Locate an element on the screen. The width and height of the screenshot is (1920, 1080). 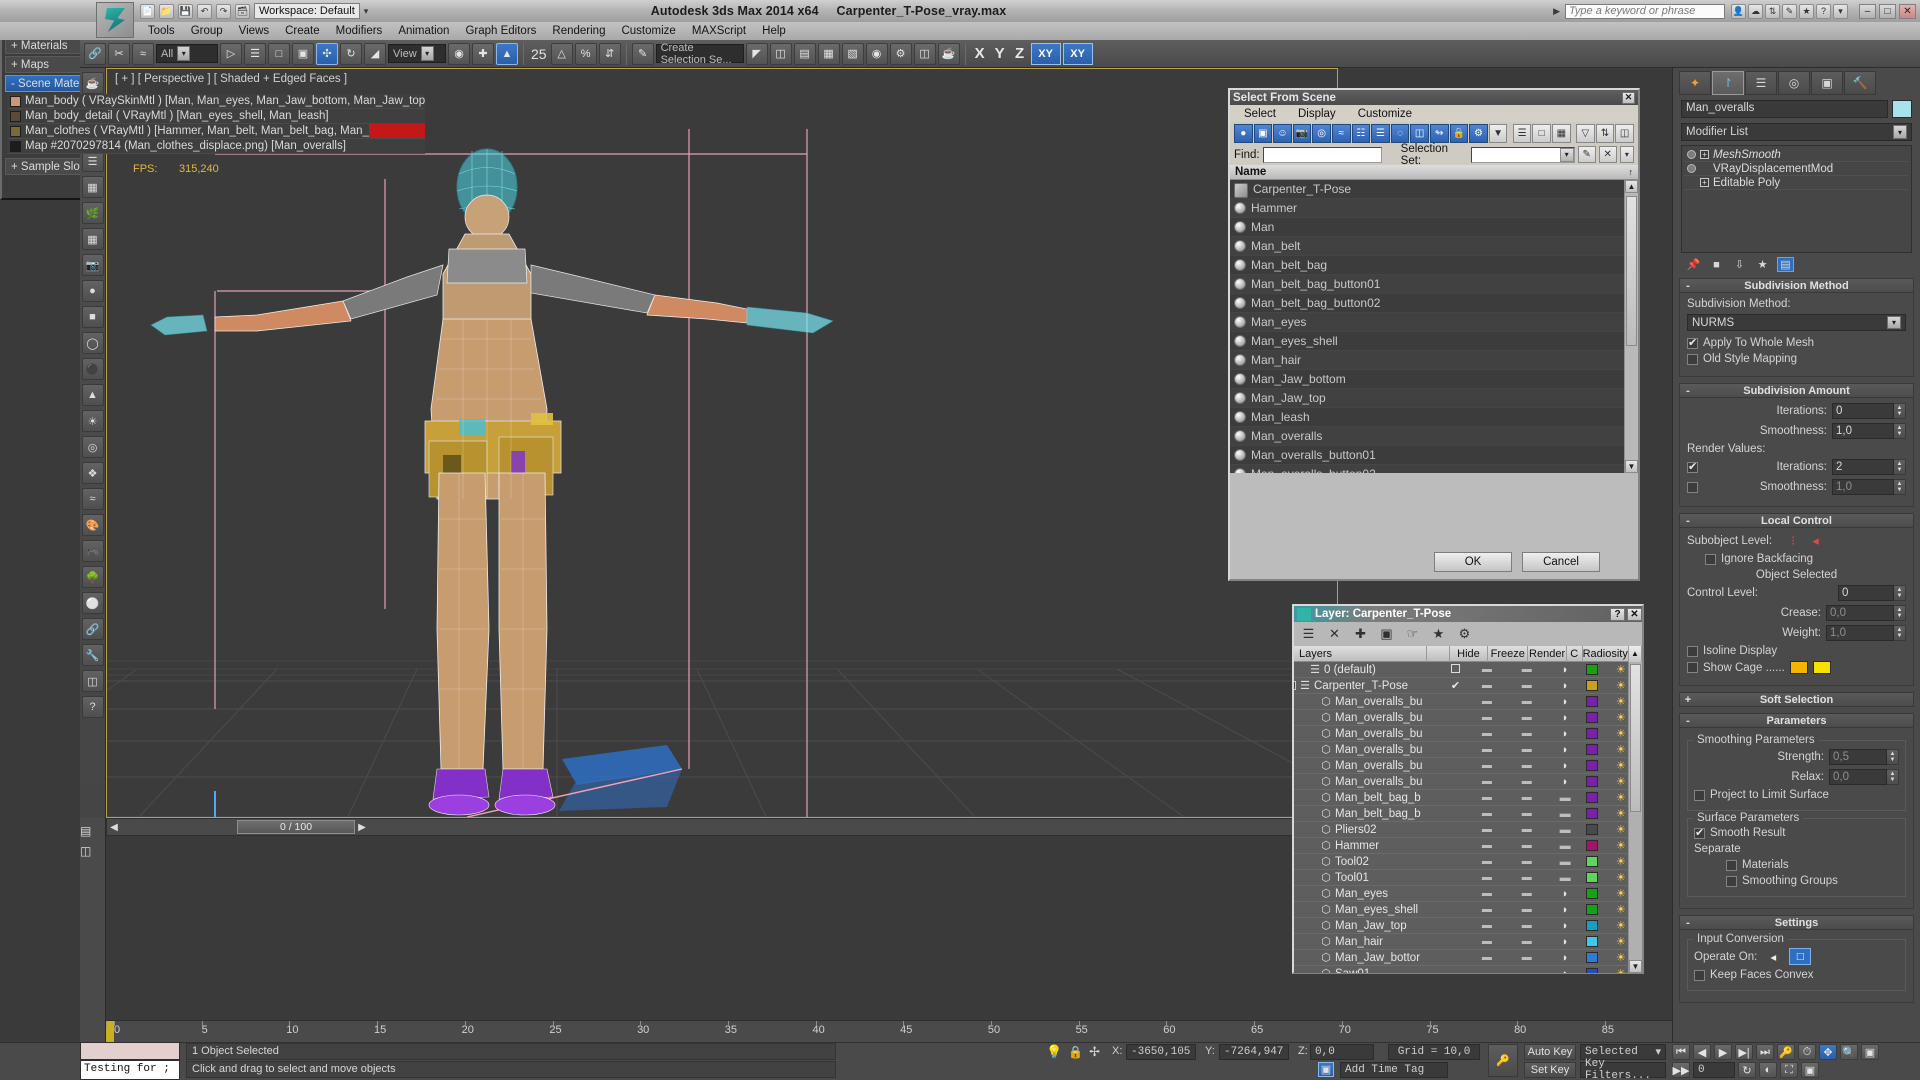
select-and-move-icon: ✣ is located at coordinates (327, 53).